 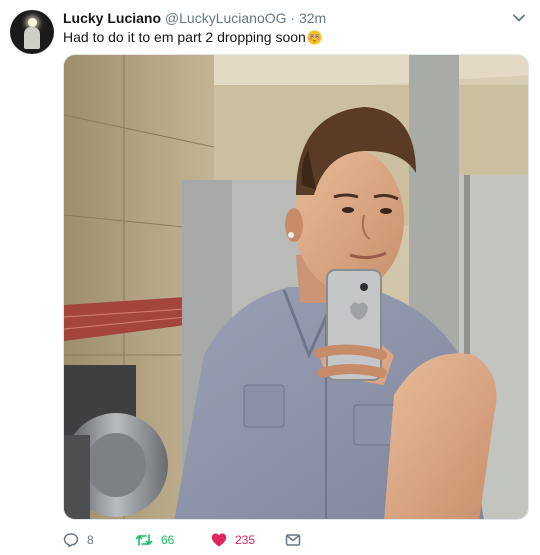 I want to click on reply-count: 8, so click(x=90, y=540).